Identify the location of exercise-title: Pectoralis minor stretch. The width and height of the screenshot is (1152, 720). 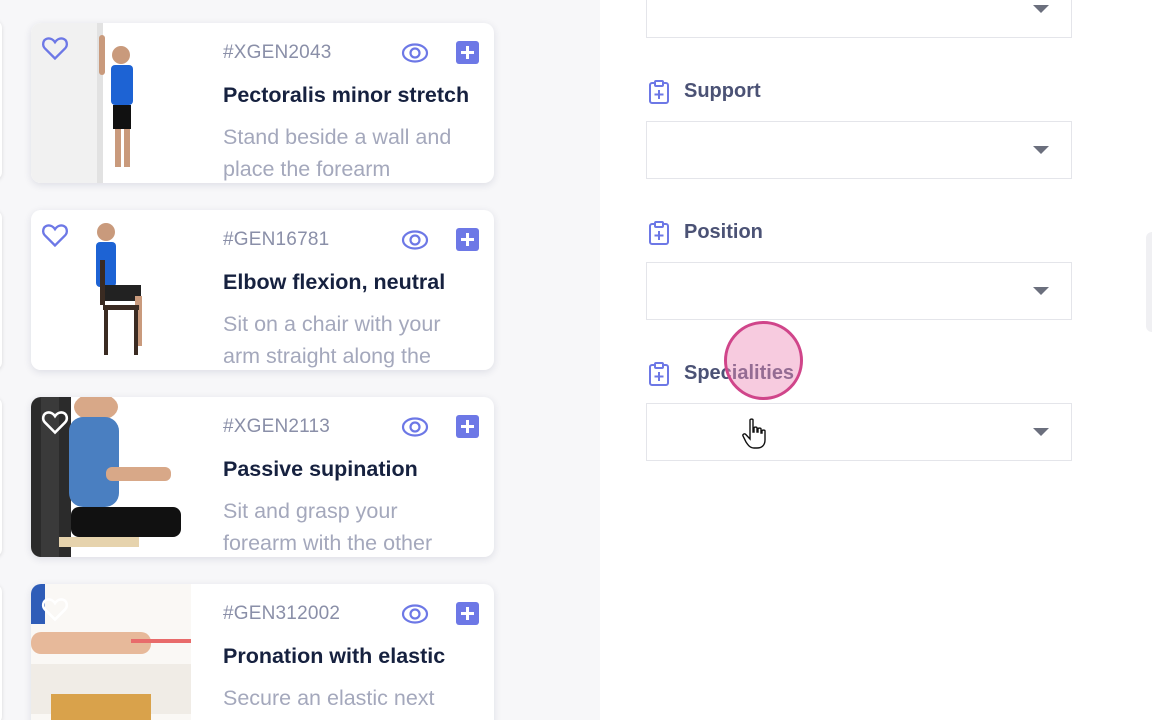
(346, 95).